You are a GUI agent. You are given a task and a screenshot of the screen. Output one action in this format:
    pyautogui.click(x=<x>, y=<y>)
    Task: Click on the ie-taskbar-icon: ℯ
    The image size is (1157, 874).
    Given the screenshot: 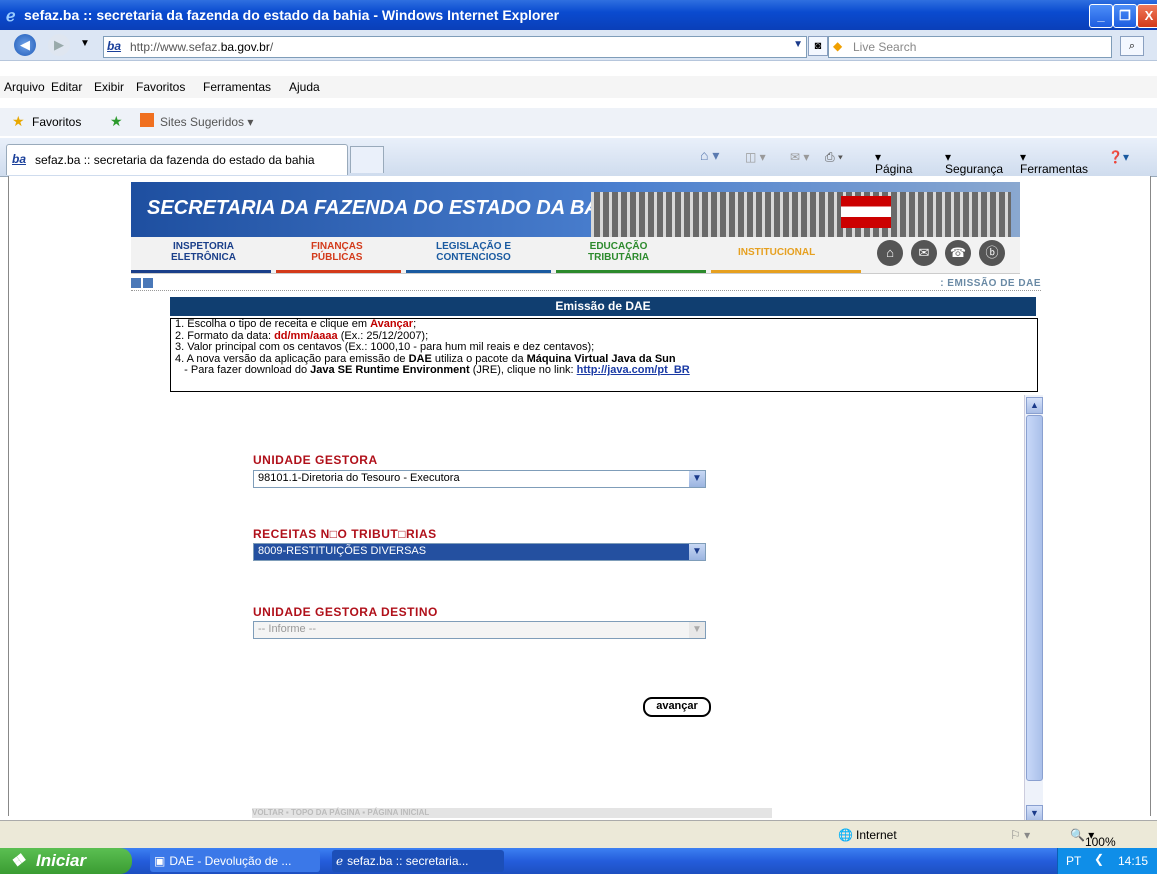 What is the action you would take?
    pyautogui.click(x=340, y=861)
    